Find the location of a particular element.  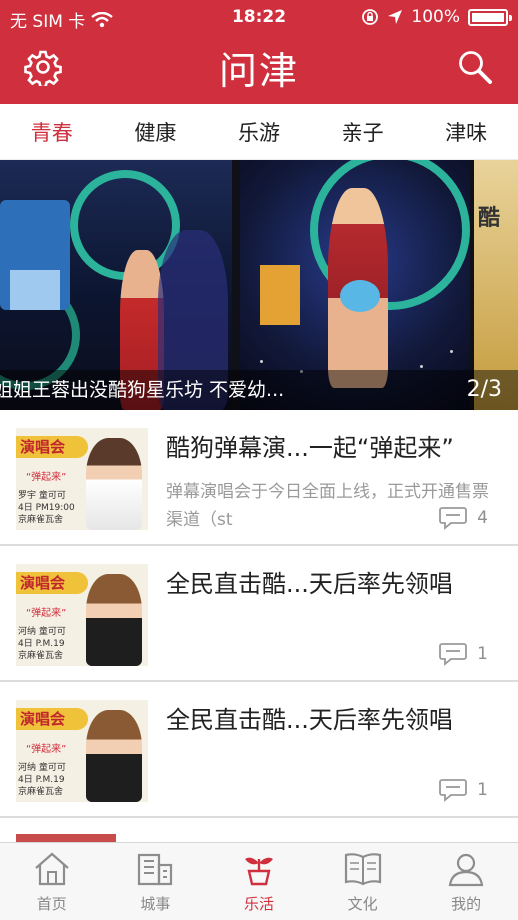

tabbar-lehuo: 乐活 is located at coordinates (259, 881).